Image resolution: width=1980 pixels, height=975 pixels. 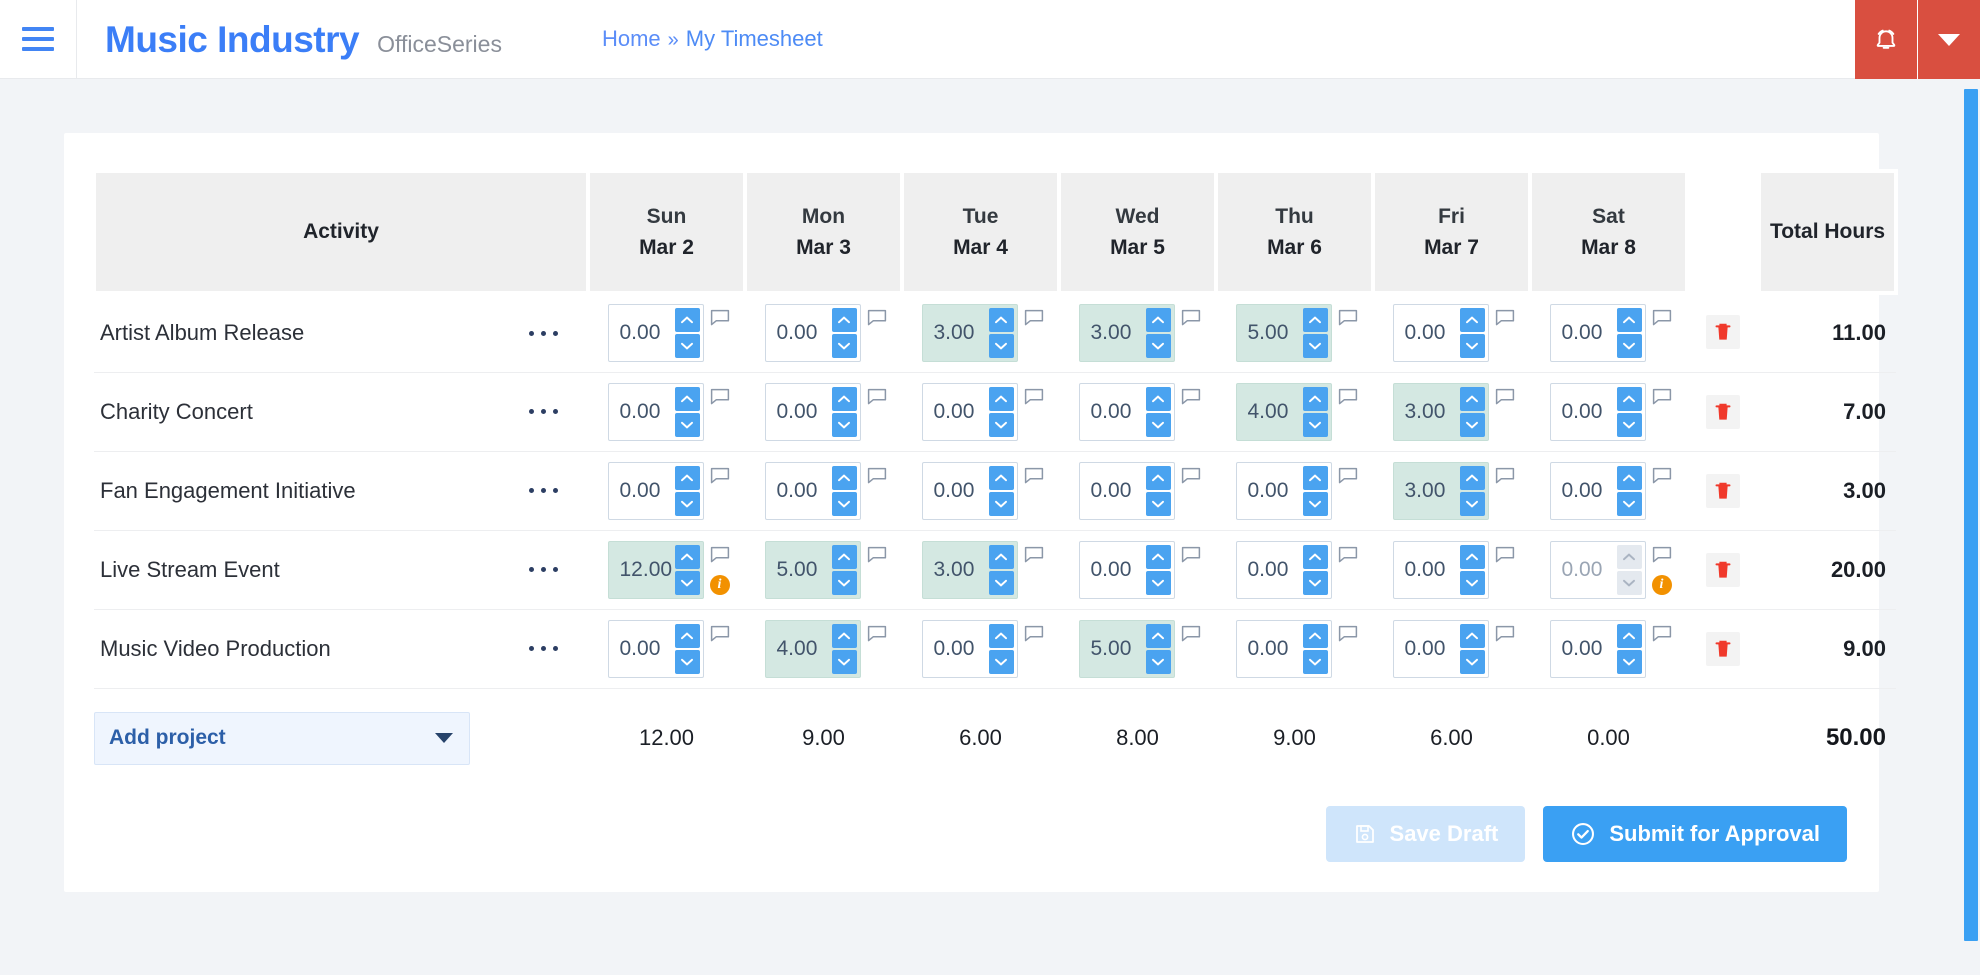 I want to click on hour-input-2-0: 0.00, so click(x=655, y=490).